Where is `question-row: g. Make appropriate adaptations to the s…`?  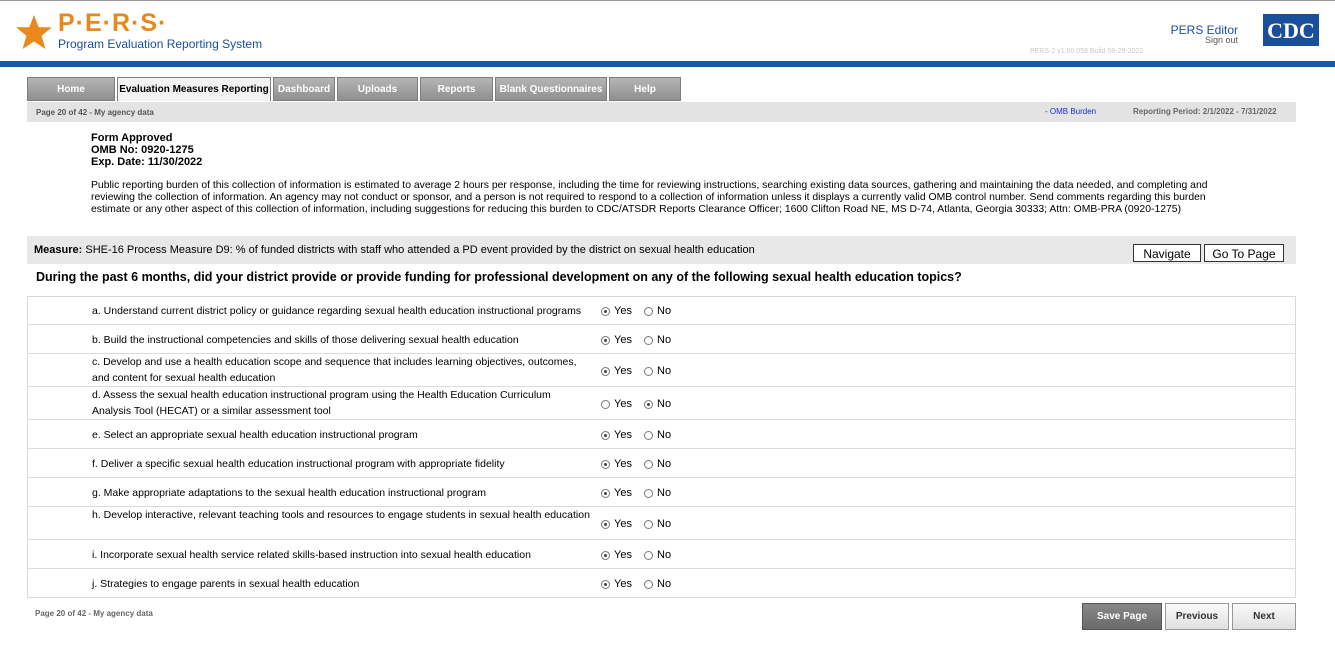 question-row: g. Make appropriate adaptations to the s… is located at coordinates (661, 492).